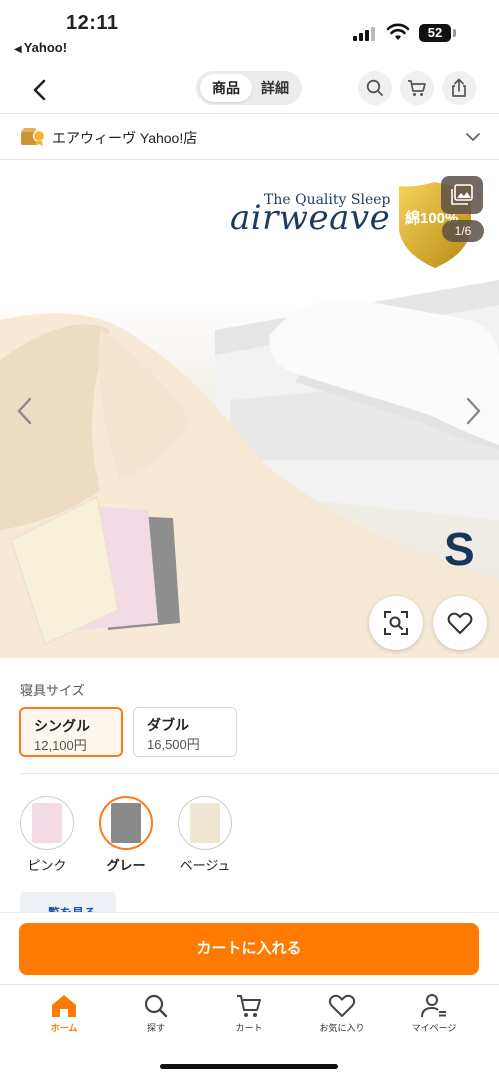 Image resolution: width=499 pixels, height=1080 pixels. I want to click on brand-logo: airweave, so click(310, 218).